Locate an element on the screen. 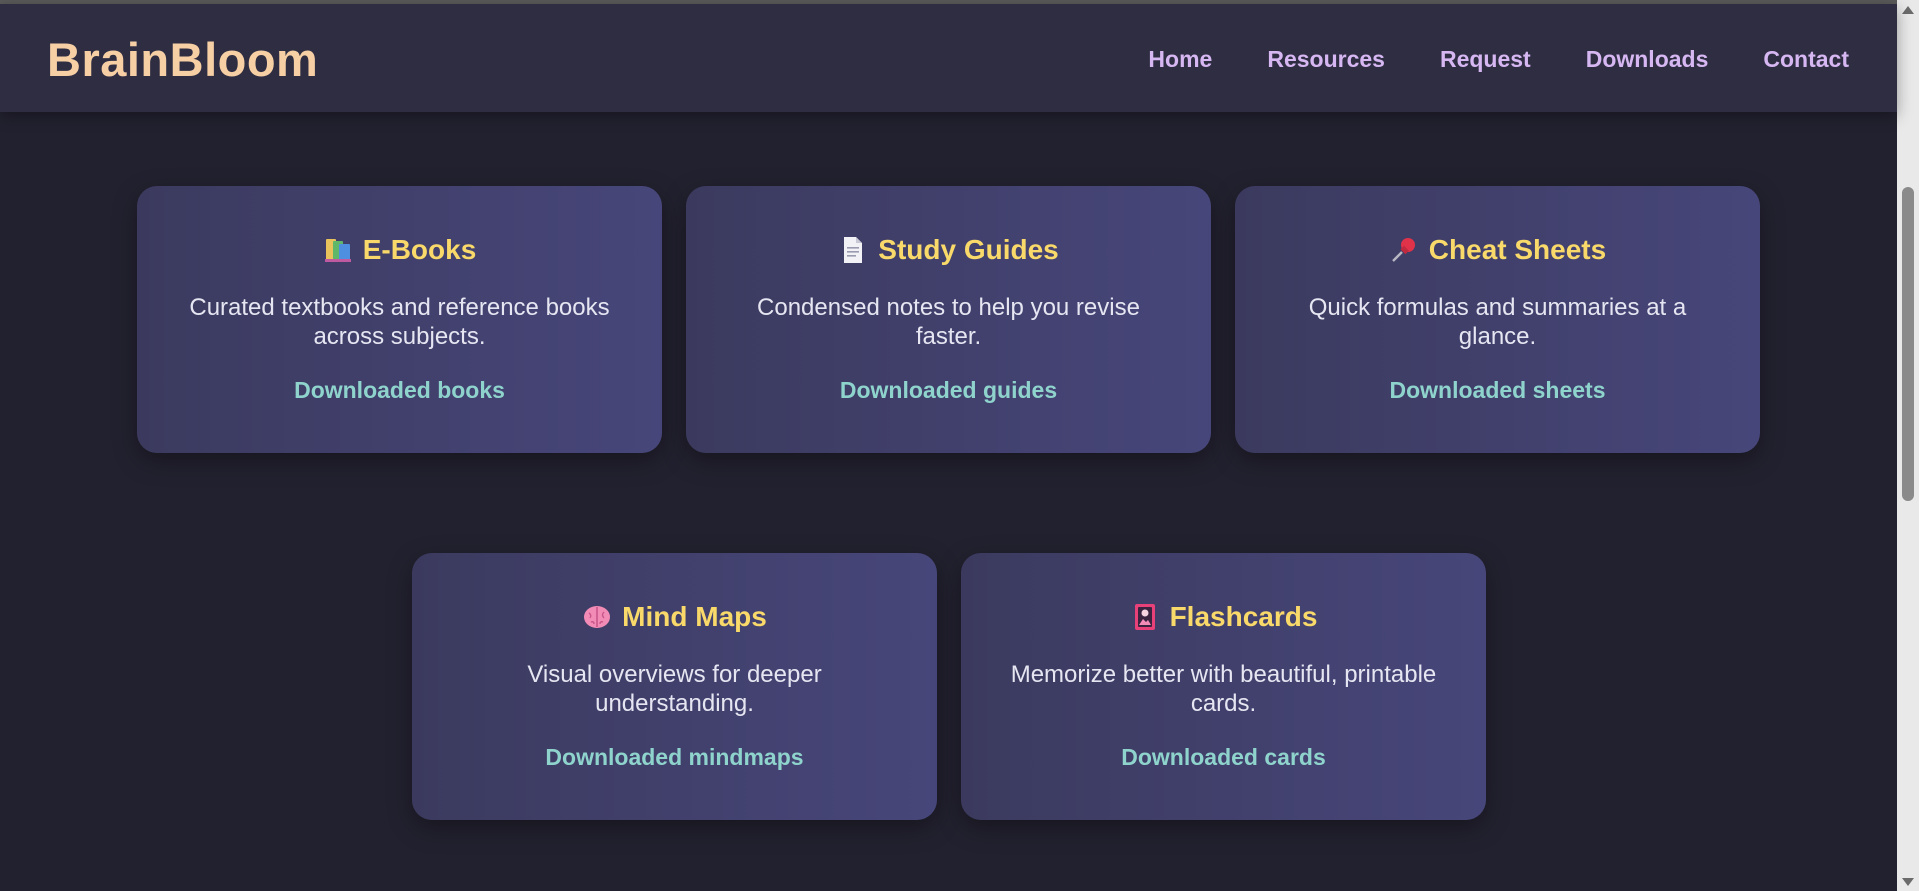 The width and height of the screenshot is (1919, 891). card-title-row: Flashcards is located at coordinates (1223, 617).